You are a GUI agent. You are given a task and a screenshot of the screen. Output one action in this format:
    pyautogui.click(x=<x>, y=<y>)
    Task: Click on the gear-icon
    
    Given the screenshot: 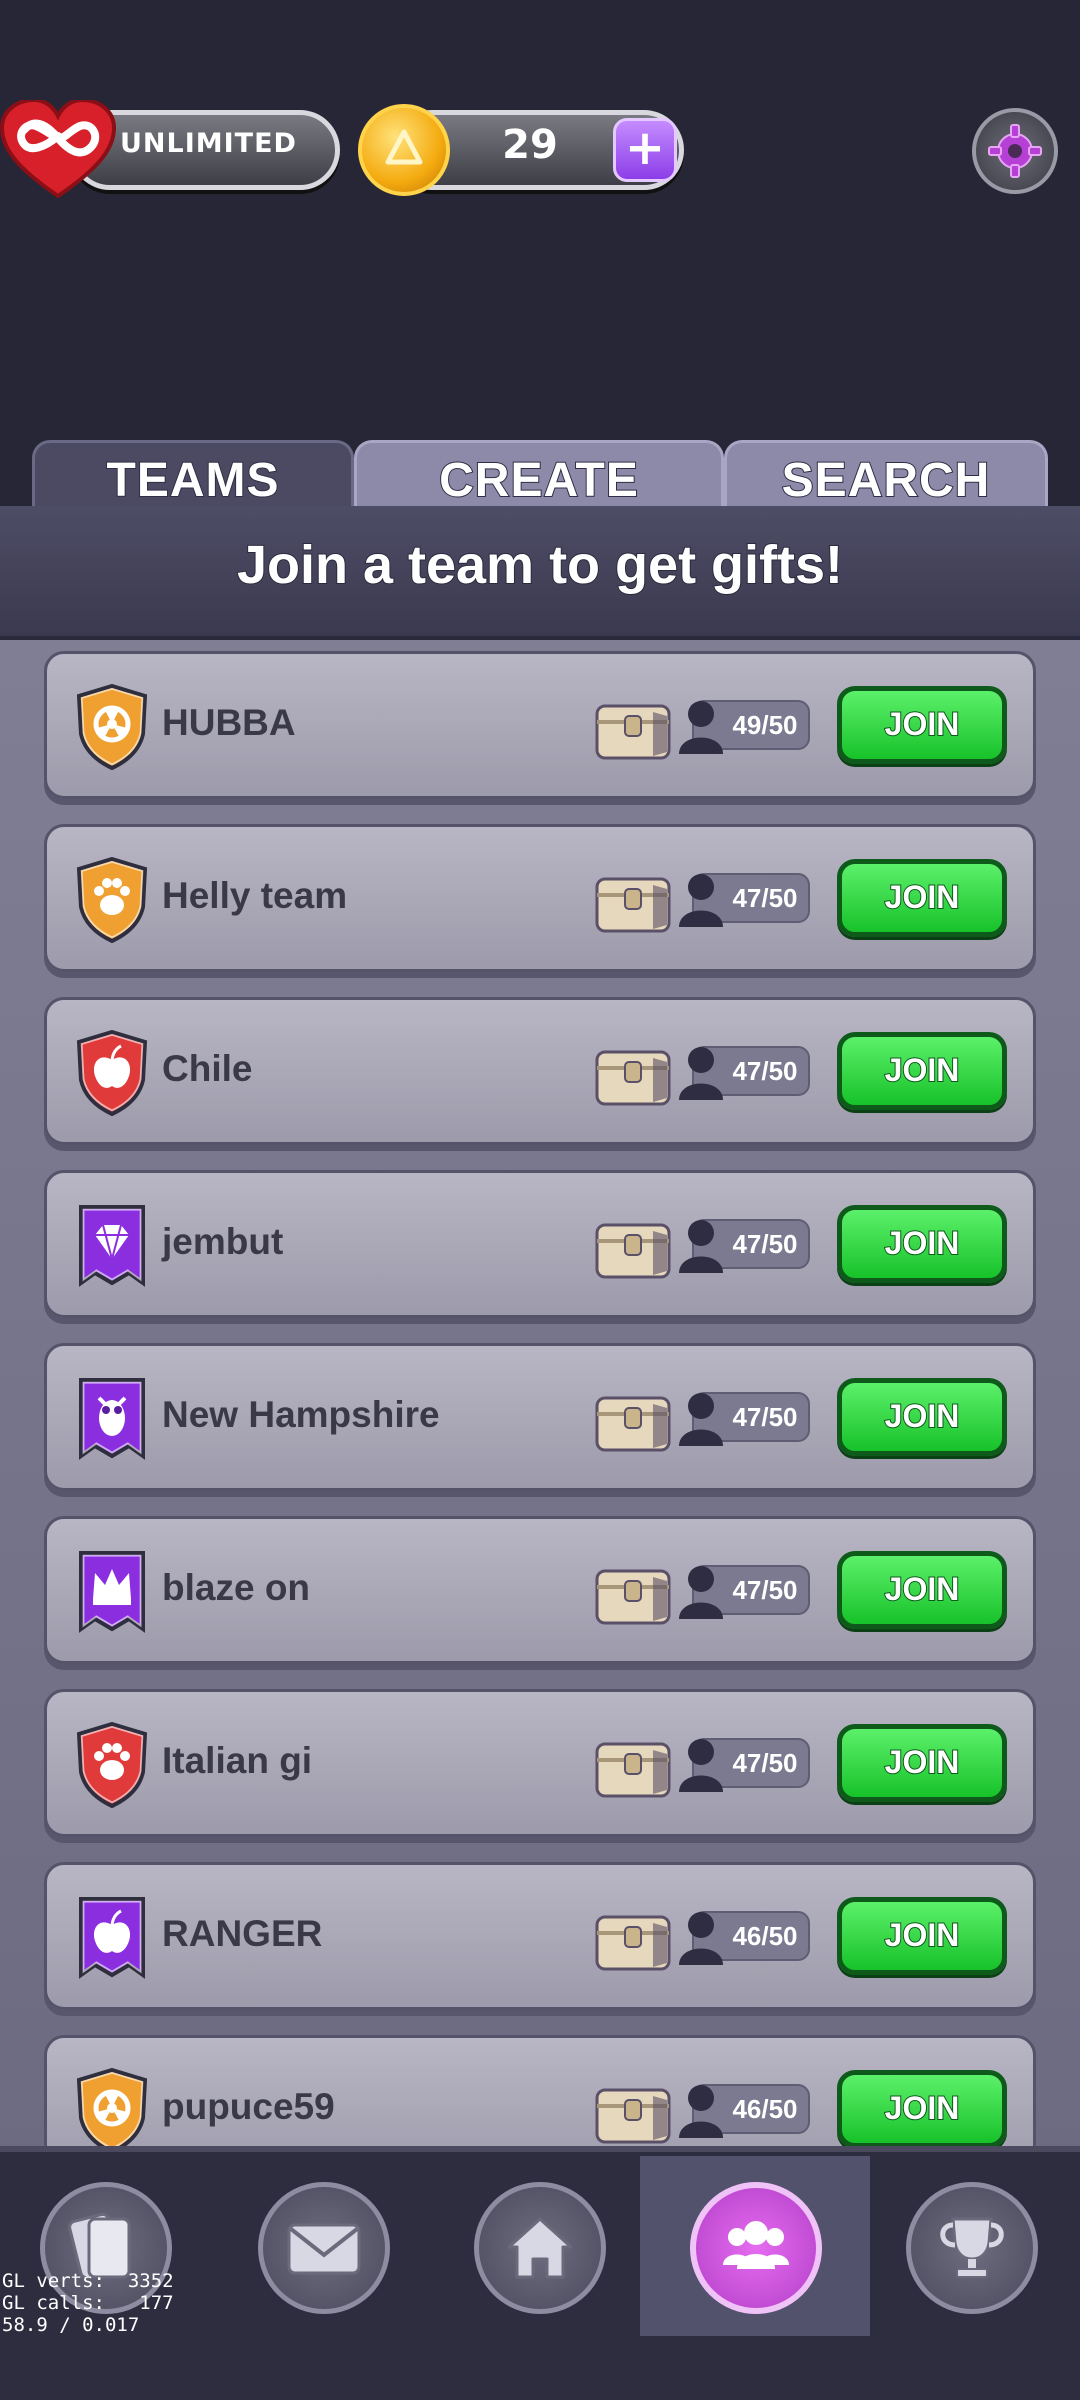 What is the action you would take?
    pyautogui.click(x=1015, y=151)
    